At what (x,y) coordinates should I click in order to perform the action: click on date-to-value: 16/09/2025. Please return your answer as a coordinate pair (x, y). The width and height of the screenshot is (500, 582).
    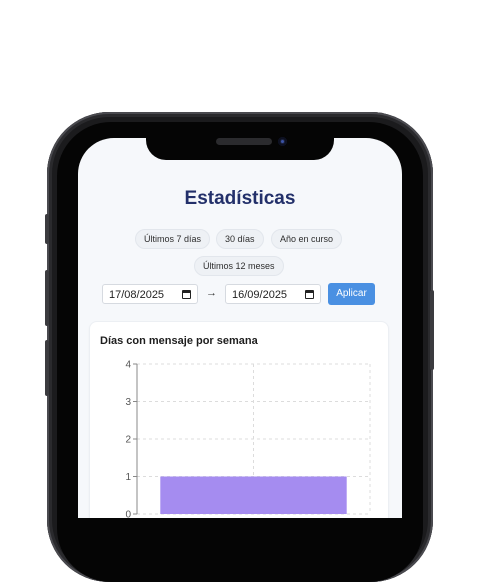
    Looking at the image, I should click on (260, 295).